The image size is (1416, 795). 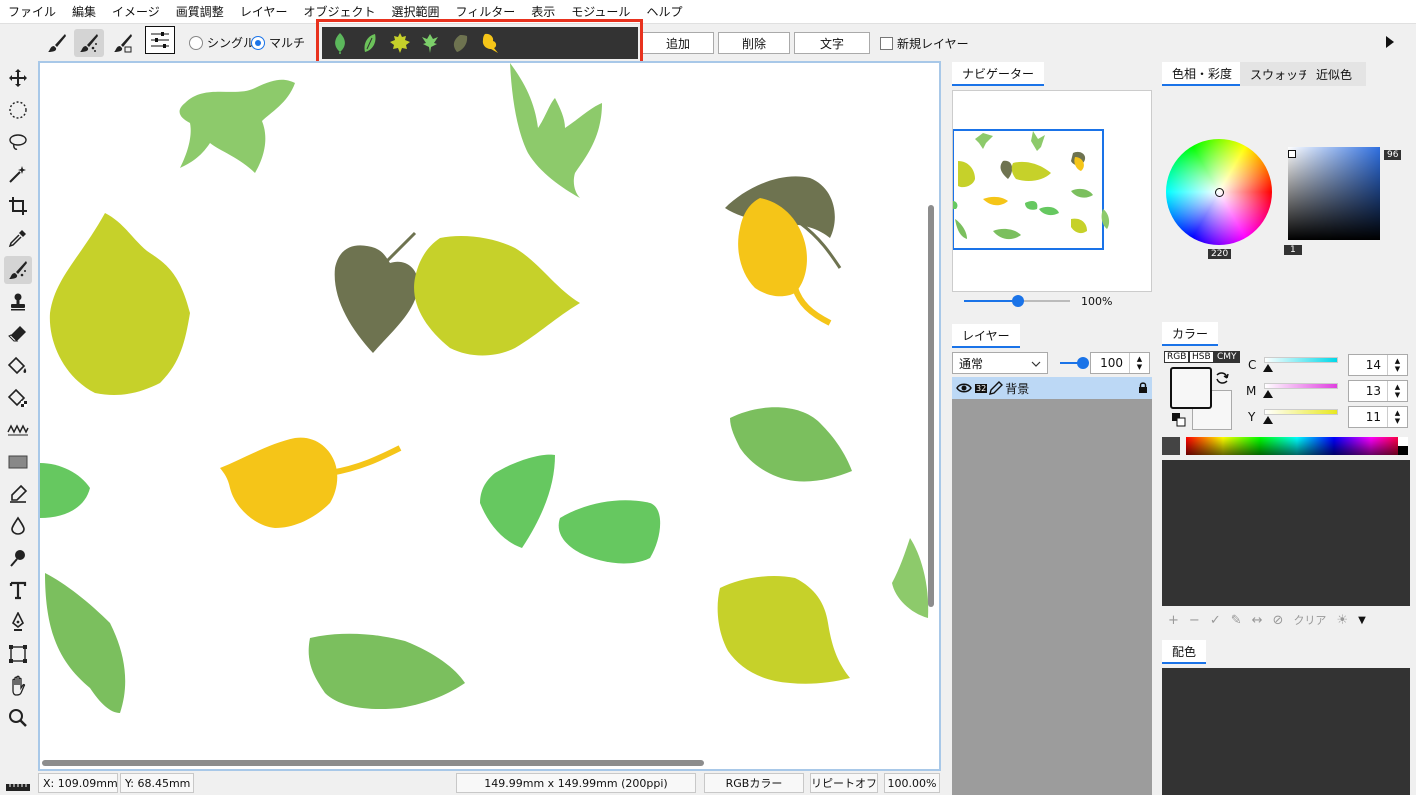 I want to click on blend-mode-select: 通常, so click(x=1000, y=363).